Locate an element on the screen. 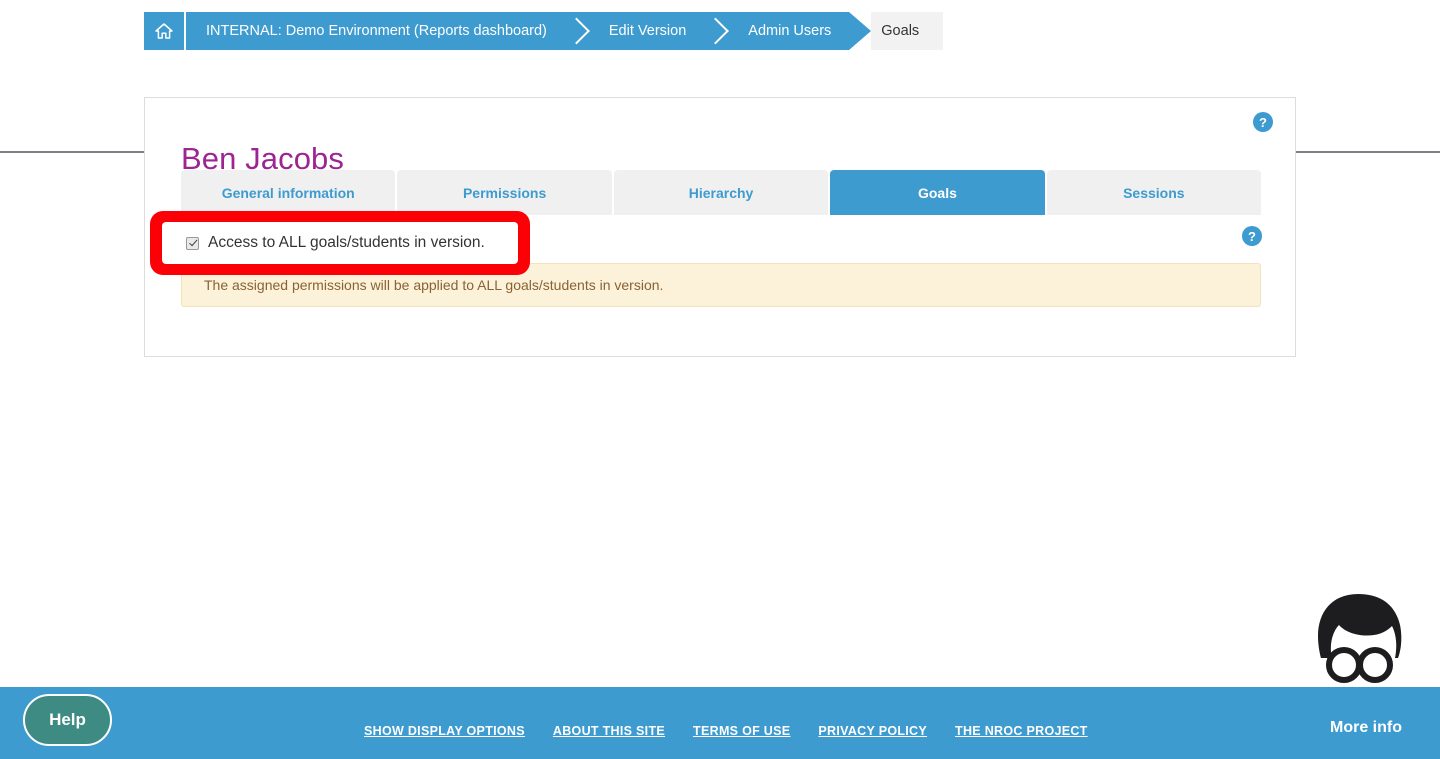 This screenshot has height=759, width=1440. page-divider-left is located at coordinates (72, 152).